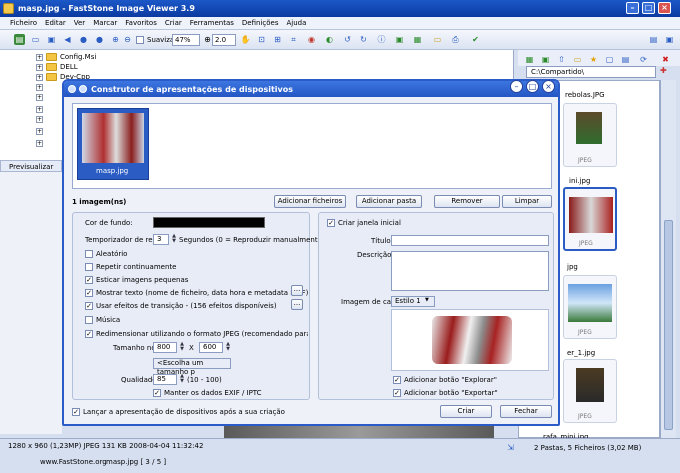 The image size is (680, 473). I want to click on hand-icon: ✋, so click(245, 39).